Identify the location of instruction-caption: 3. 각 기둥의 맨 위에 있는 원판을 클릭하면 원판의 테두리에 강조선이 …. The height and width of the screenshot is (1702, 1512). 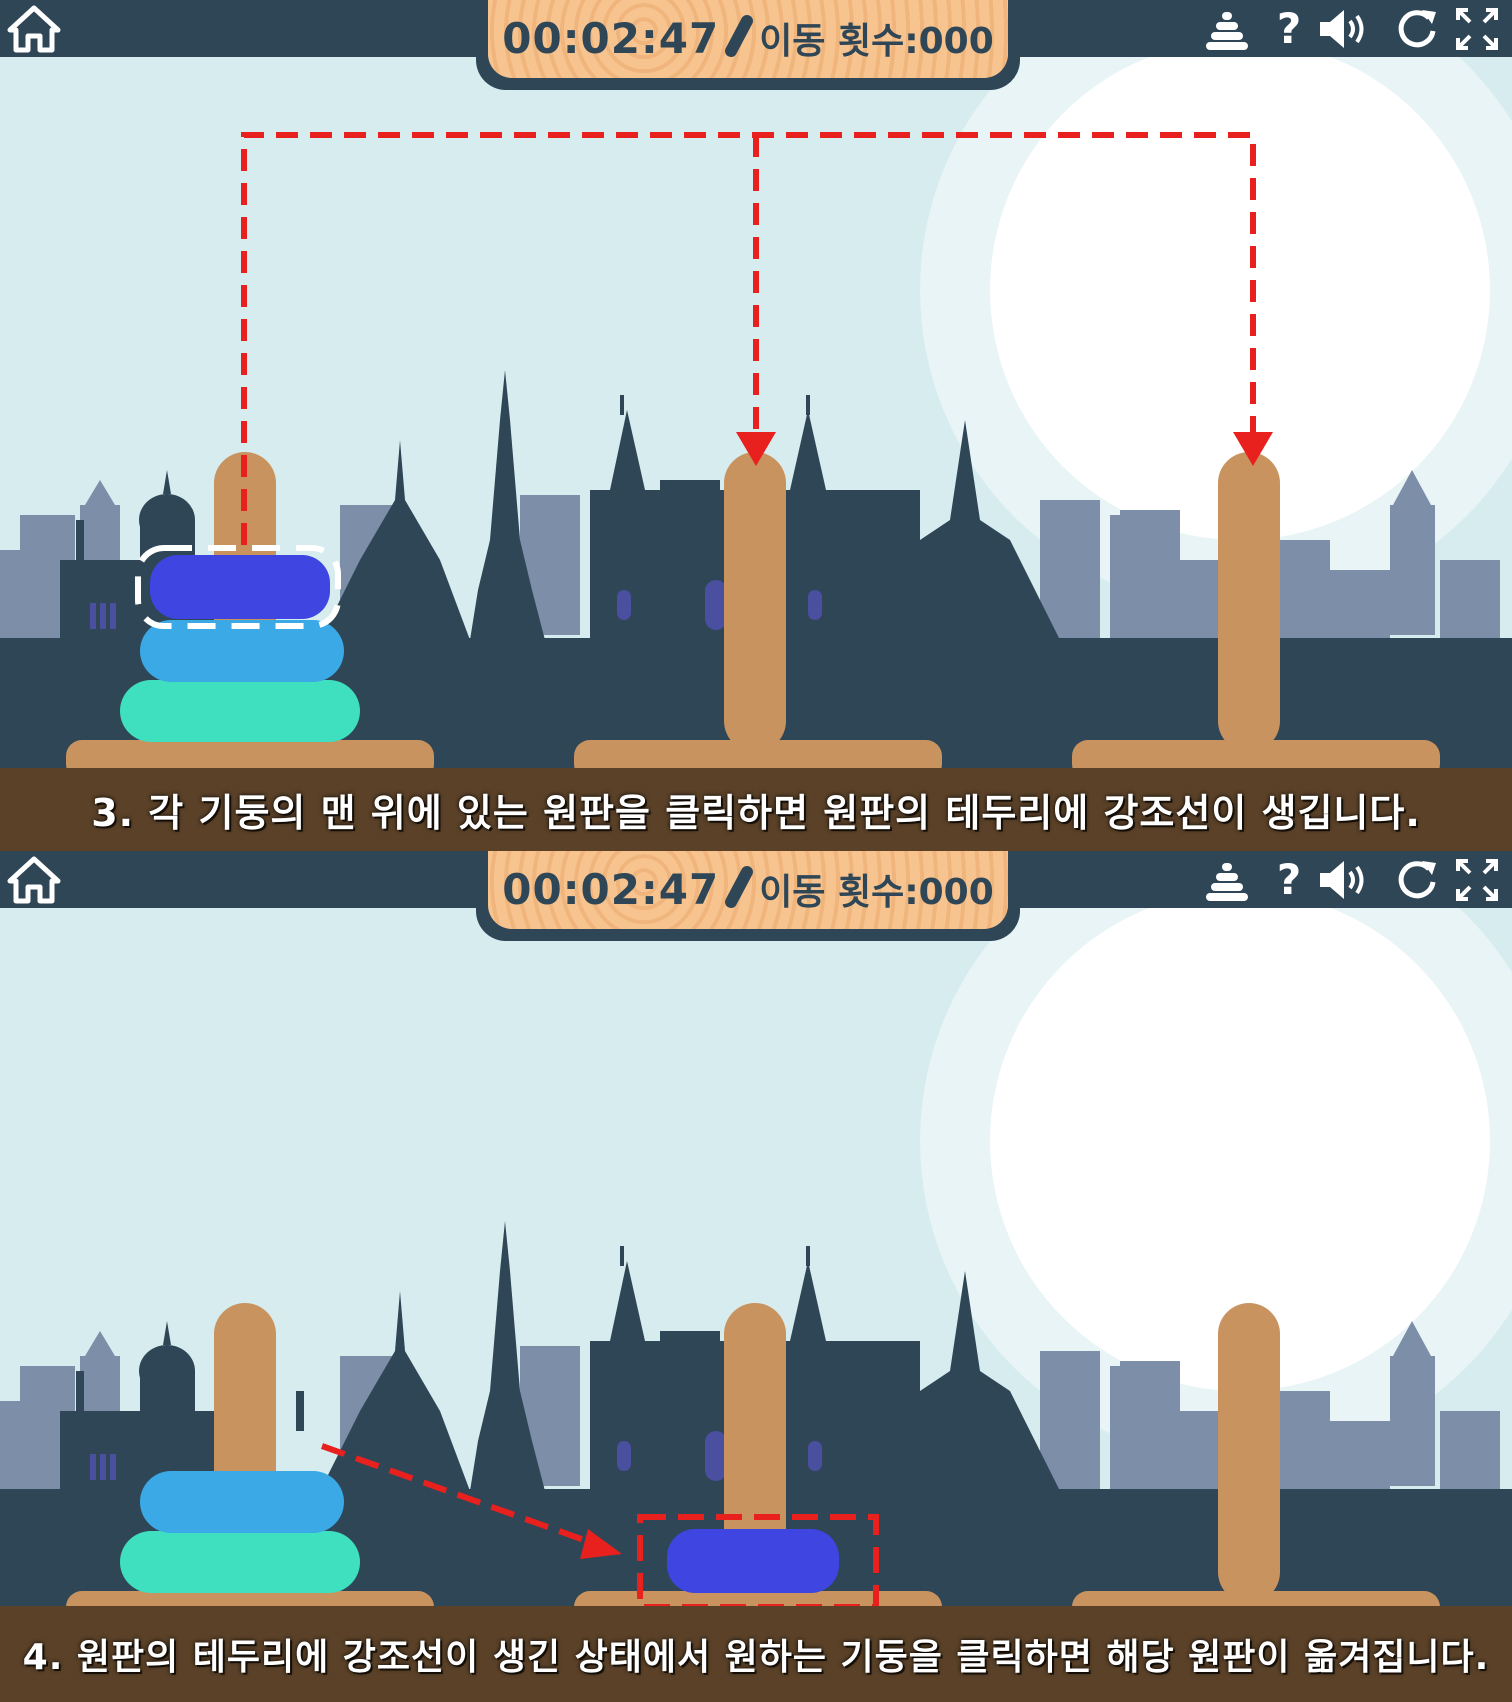
(756, 813).